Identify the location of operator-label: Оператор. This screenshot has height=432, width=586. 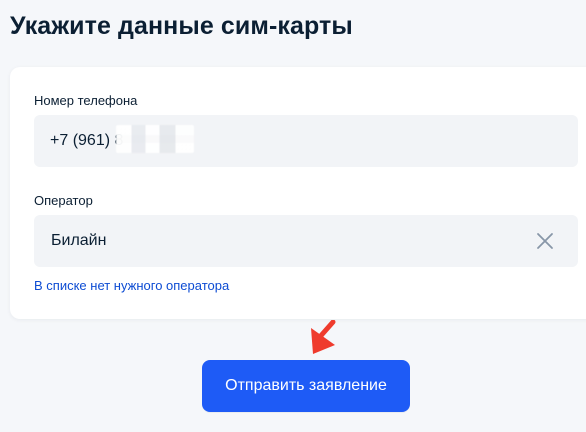
(63, 200).